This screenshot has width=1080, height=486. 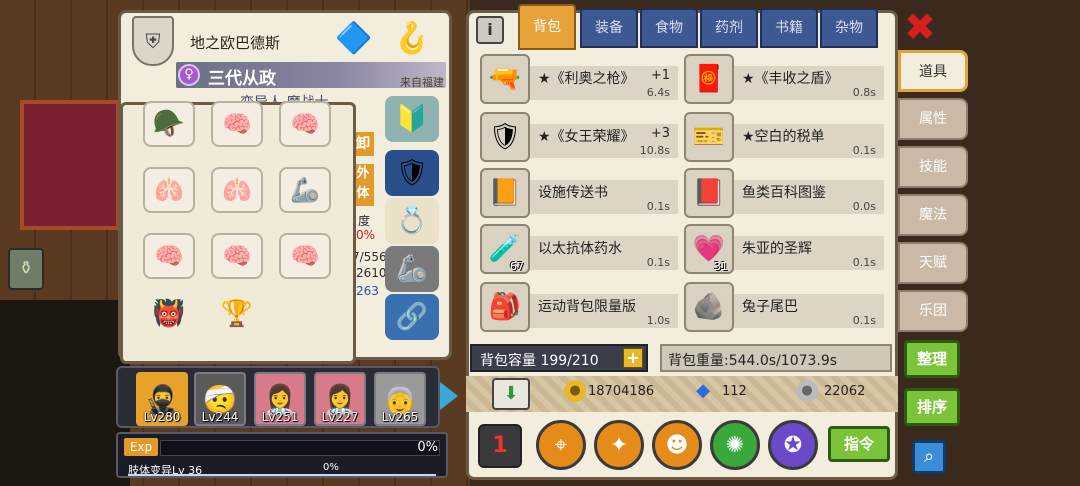 I want to click on list-item: 🎒 运动背包限量版 1.0s, so click(x=579, y=307).